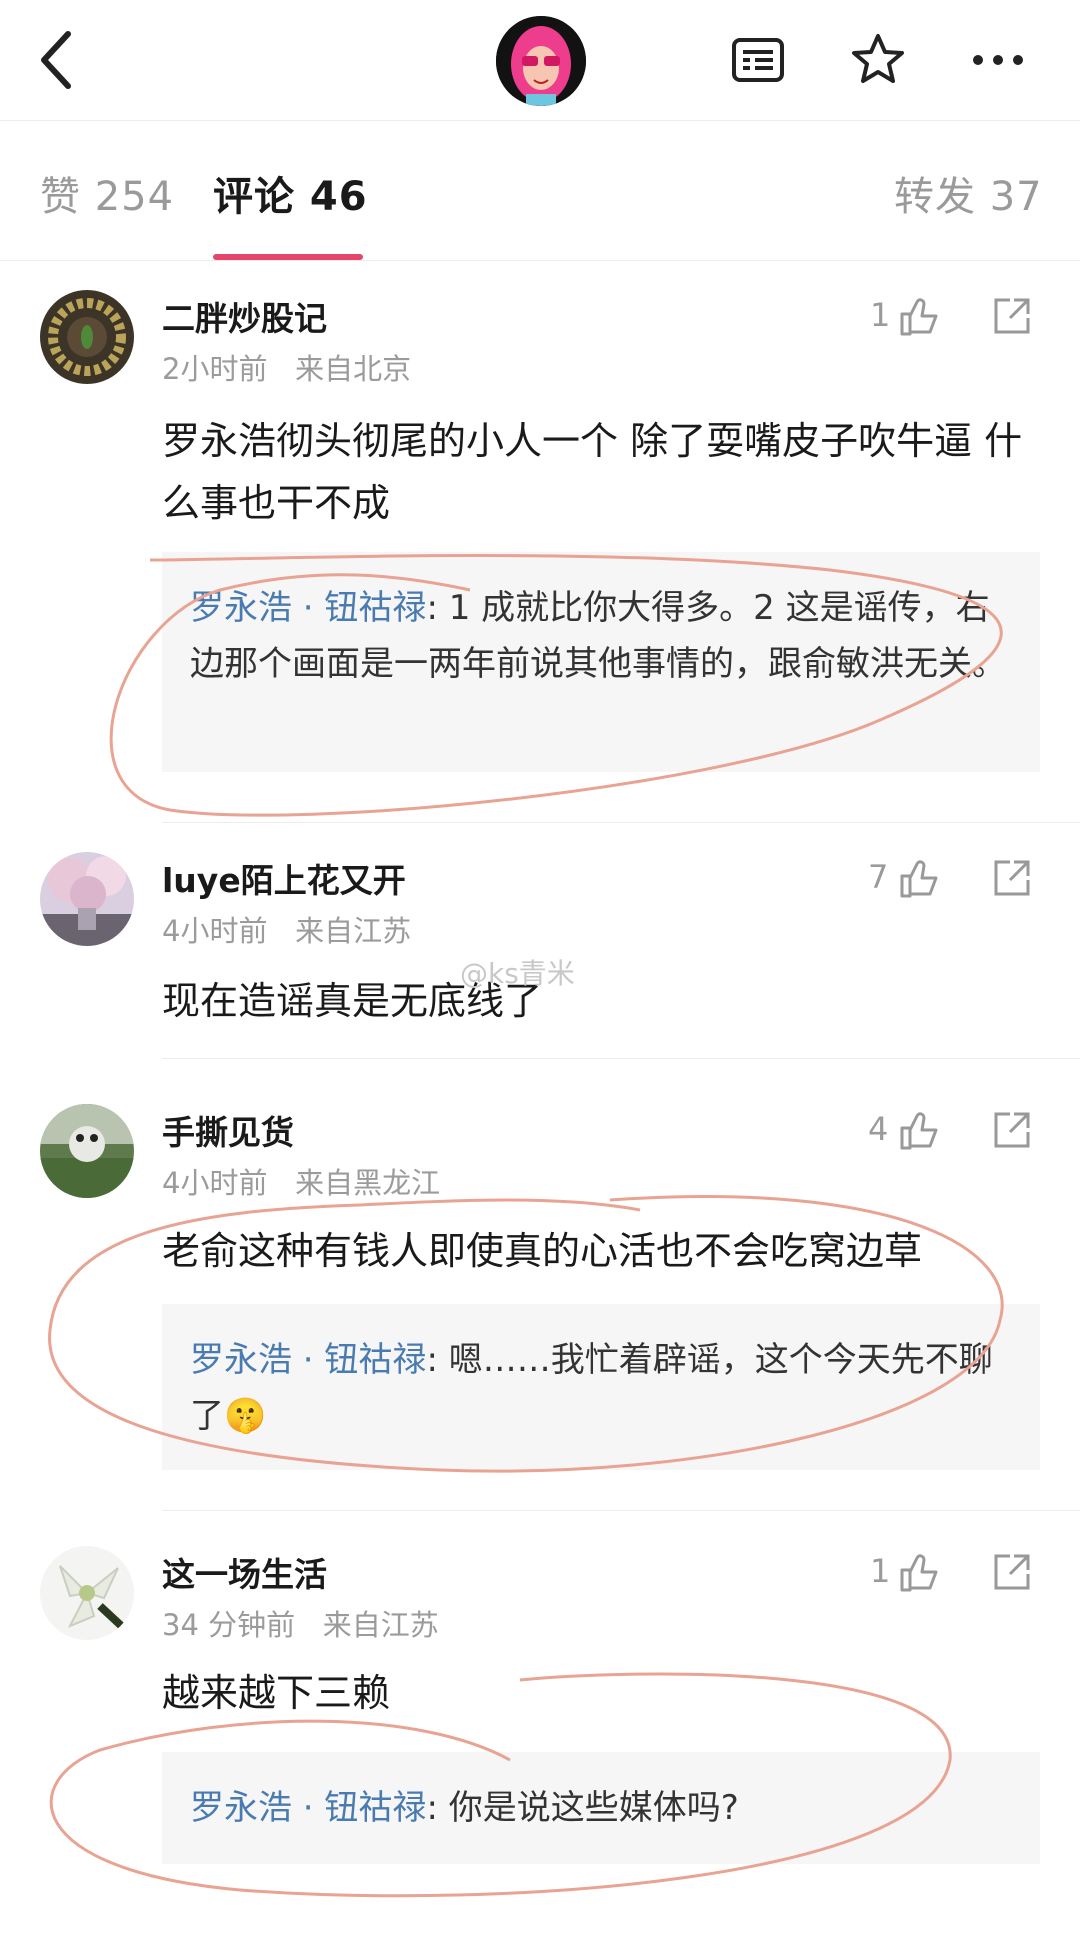 The height and width of the screenshot is (1944, 1080). What do you see at coordinates (244, 1572) in the screenshot?
I see `username: 这一场生活` at bounding box center [244, 1572].